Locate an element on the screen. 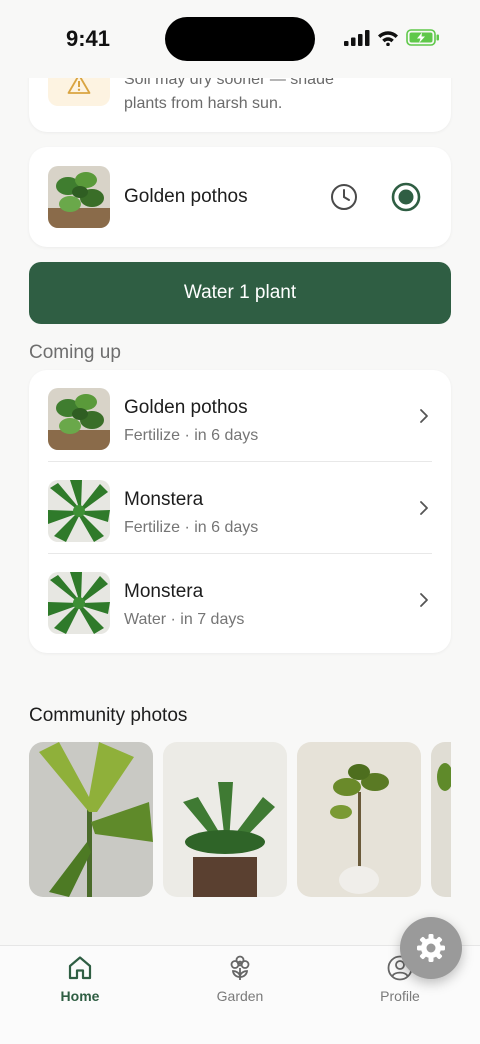  list-item: Golden pothos Fertilize · in 6 days is located at coordinates (240, 416).